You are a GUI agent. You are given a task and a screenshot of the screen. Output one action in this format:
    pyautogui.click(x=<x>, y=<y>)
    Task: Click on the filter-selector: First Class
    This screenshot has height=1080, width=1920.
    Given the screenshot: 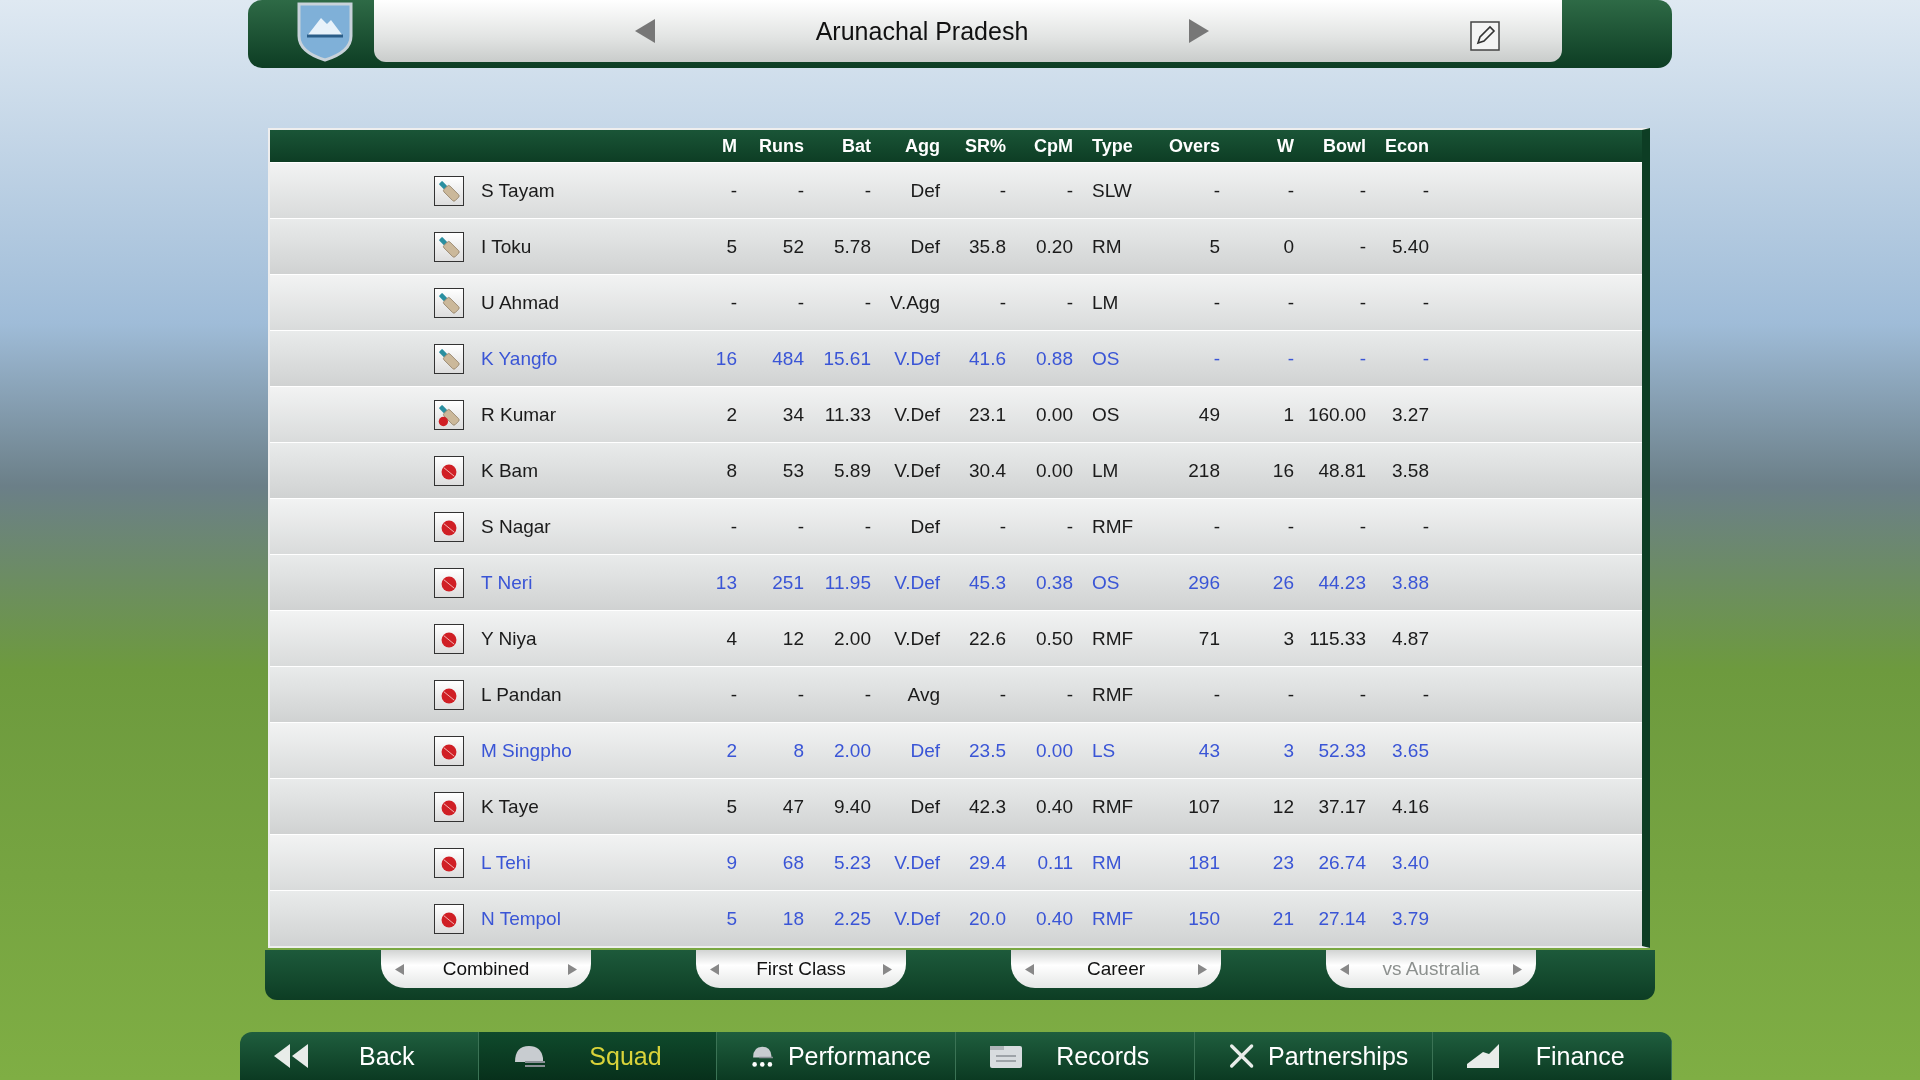 What is the action you would take?
    pyautogui.click(x=801, y=969)
    